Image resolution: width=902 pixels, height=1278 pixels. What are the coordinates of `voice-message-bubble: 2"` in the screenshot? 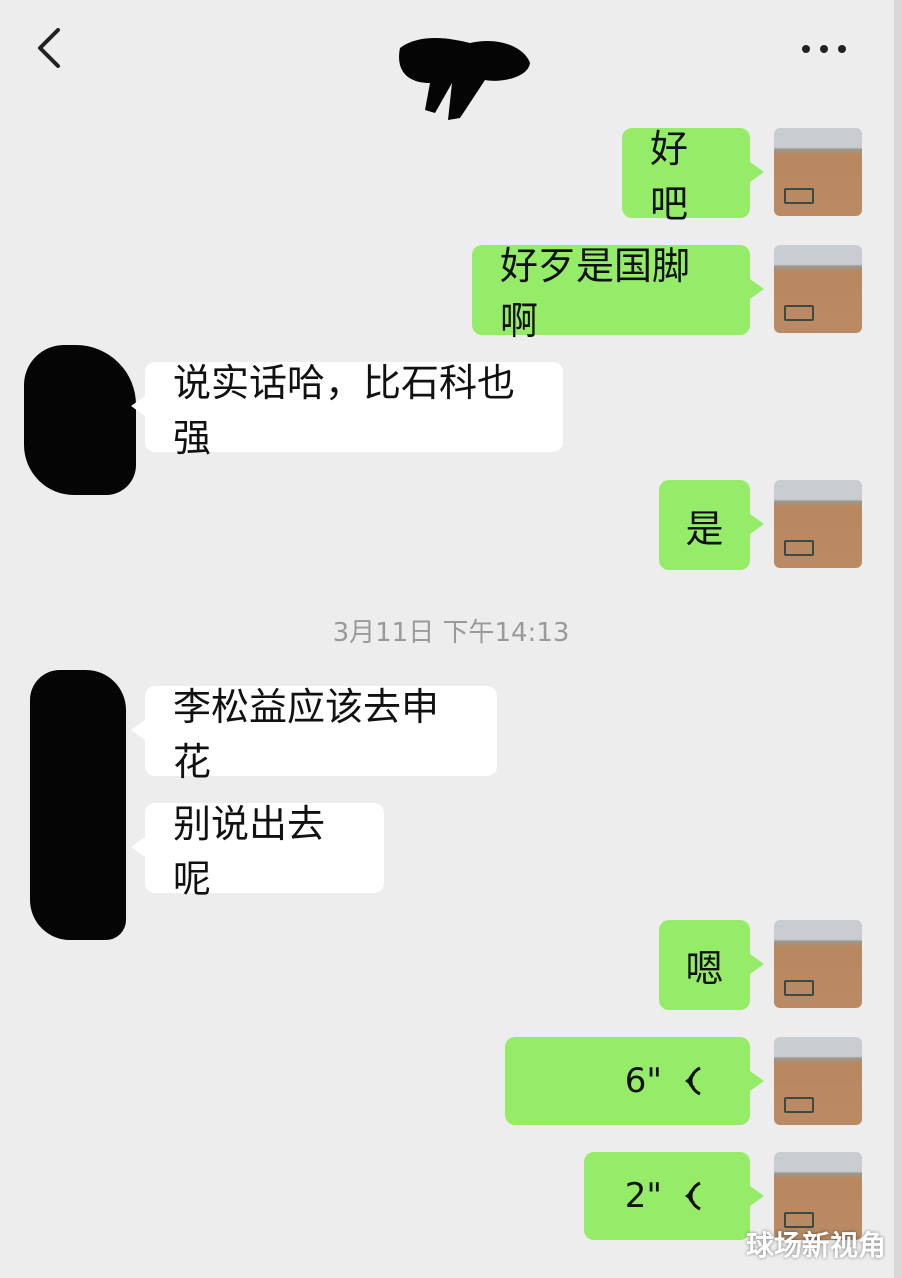 It's located at (674, 1196).